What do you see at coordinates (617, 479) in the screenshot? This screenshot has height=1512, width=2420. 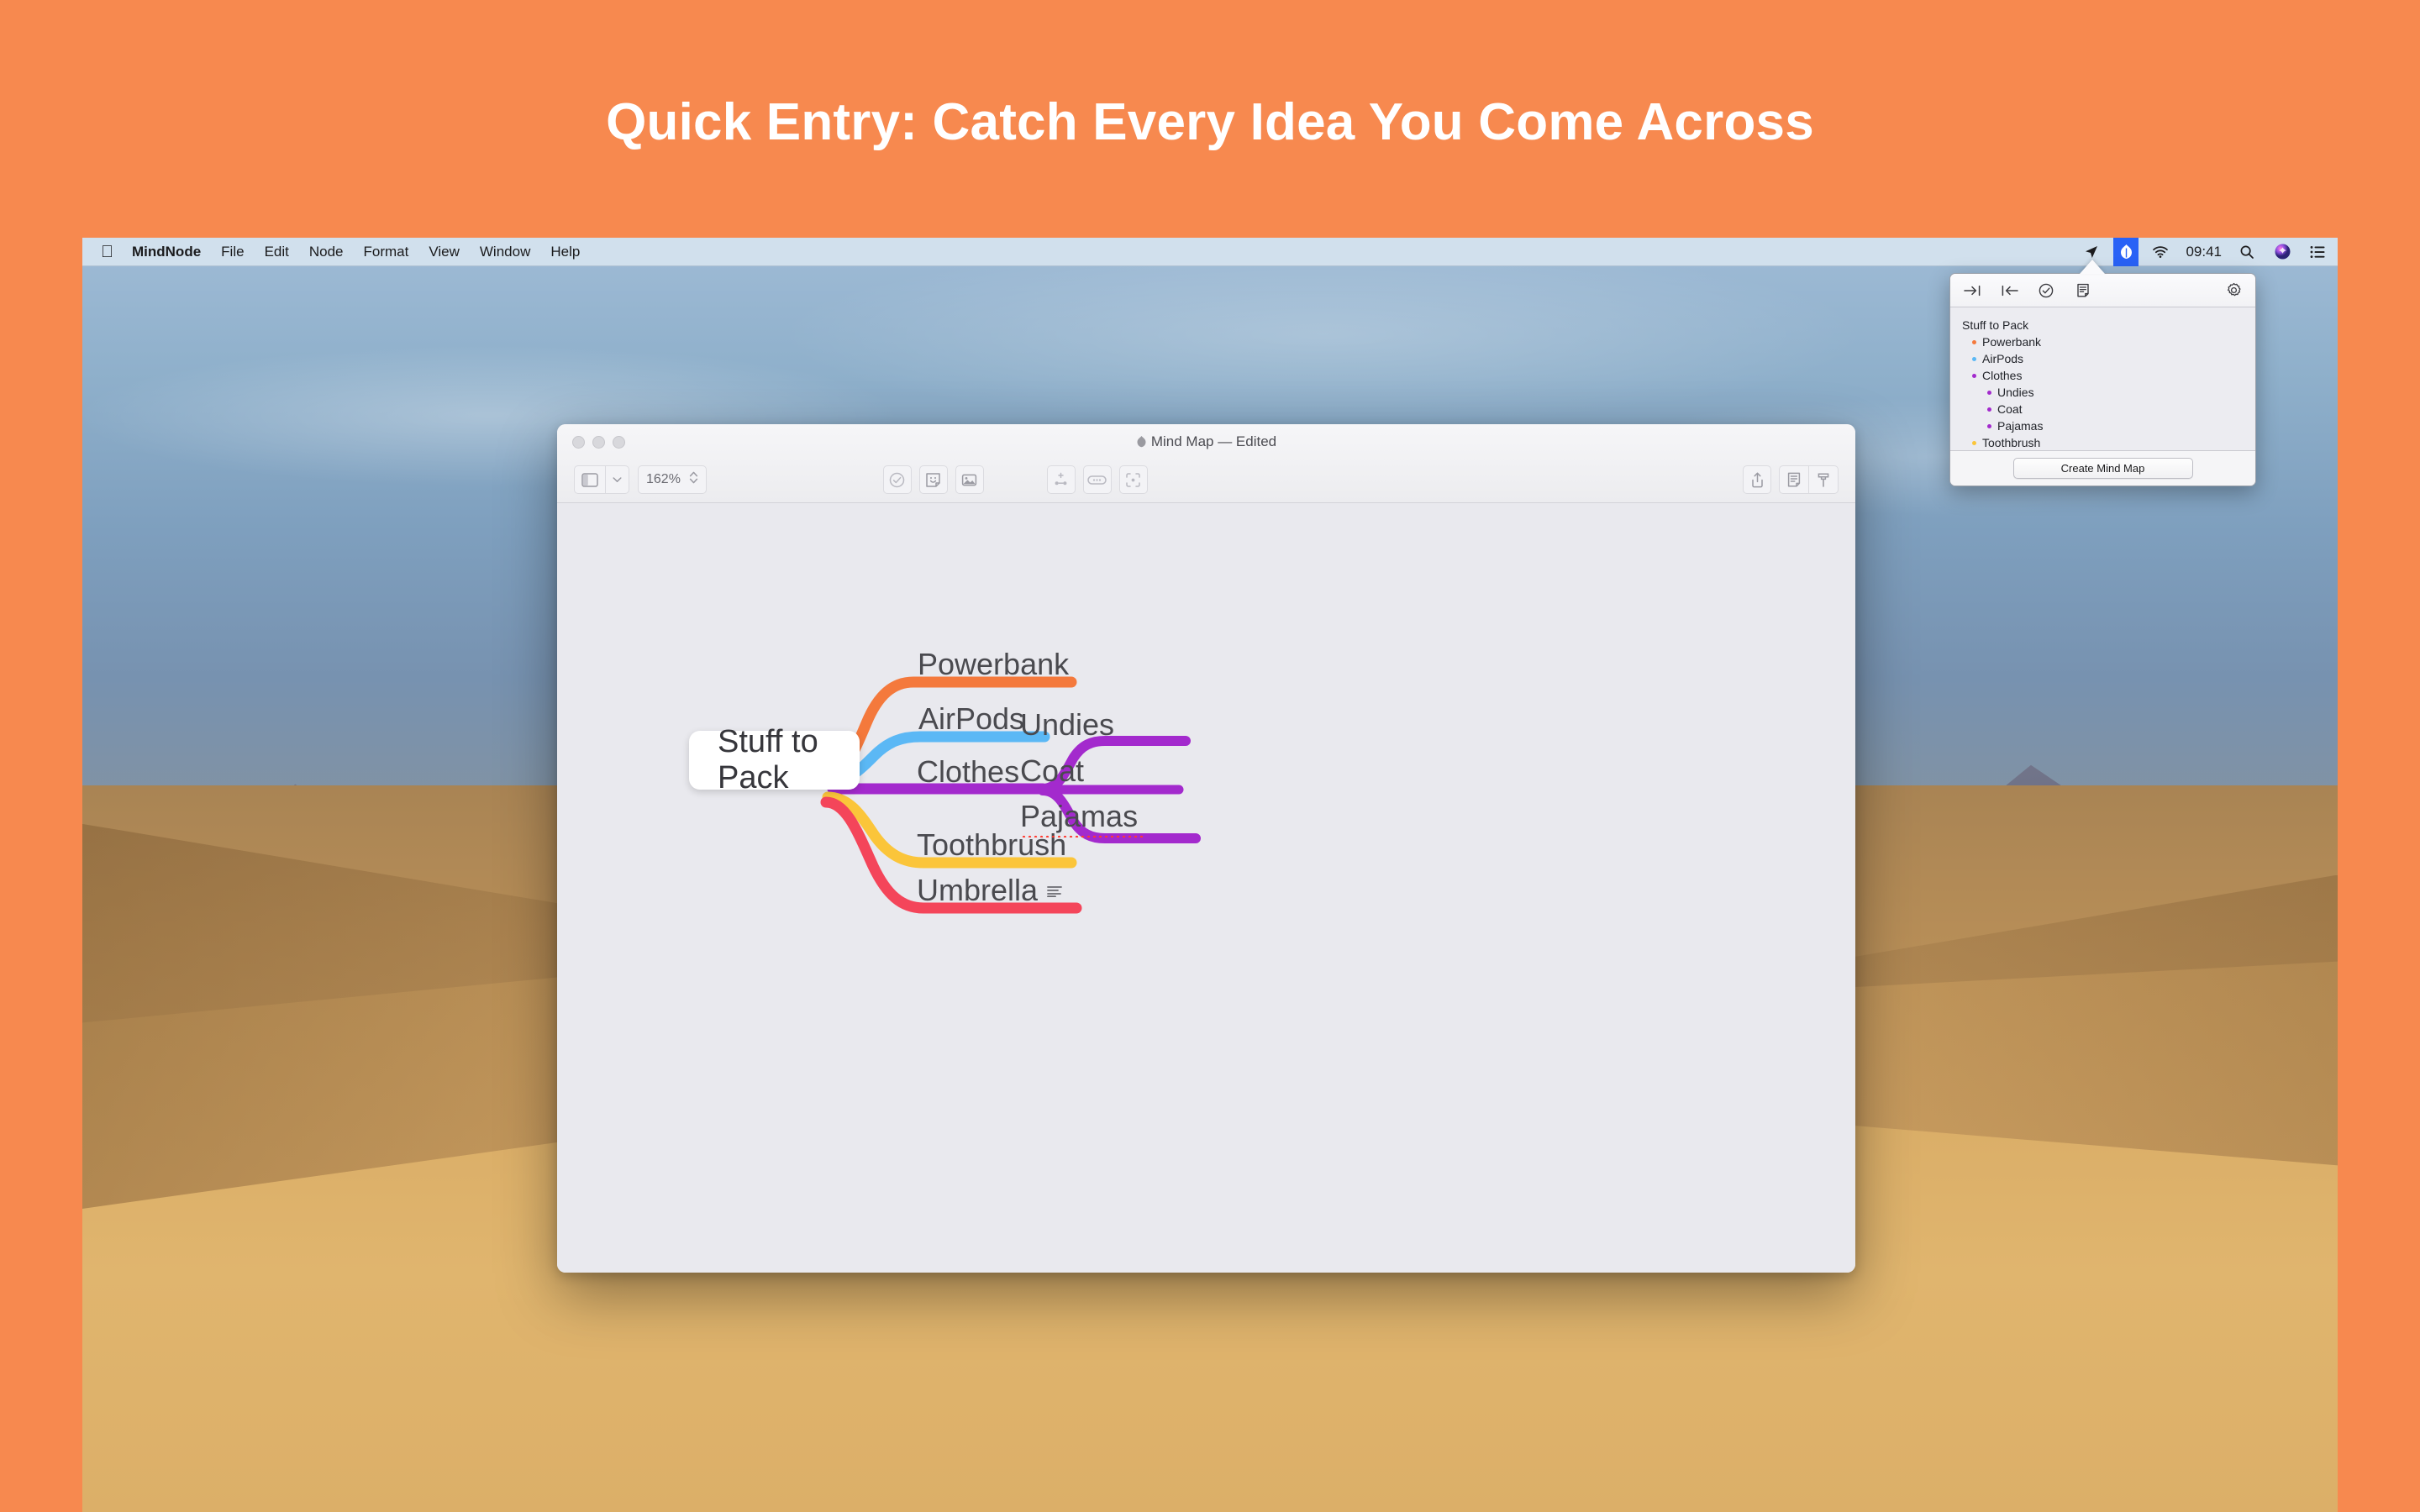 I see `chevron-down-icon` at bounding box center [617, 479].